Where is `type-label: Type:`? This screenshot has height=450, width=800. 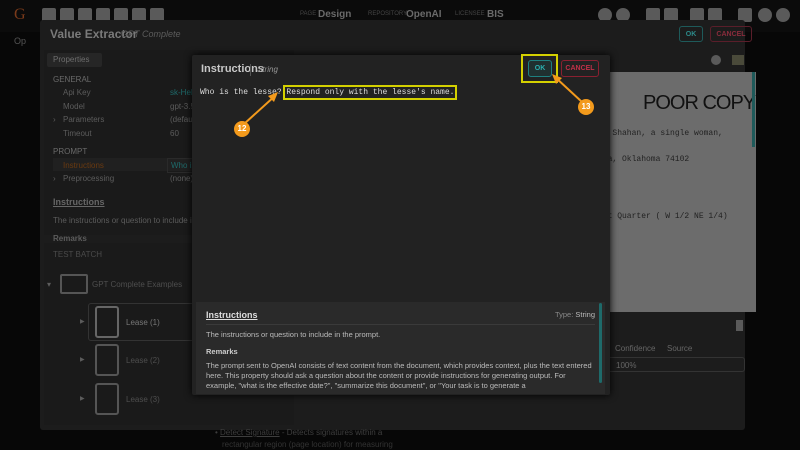 type-label: Type: is located at coordinates (564, 314).